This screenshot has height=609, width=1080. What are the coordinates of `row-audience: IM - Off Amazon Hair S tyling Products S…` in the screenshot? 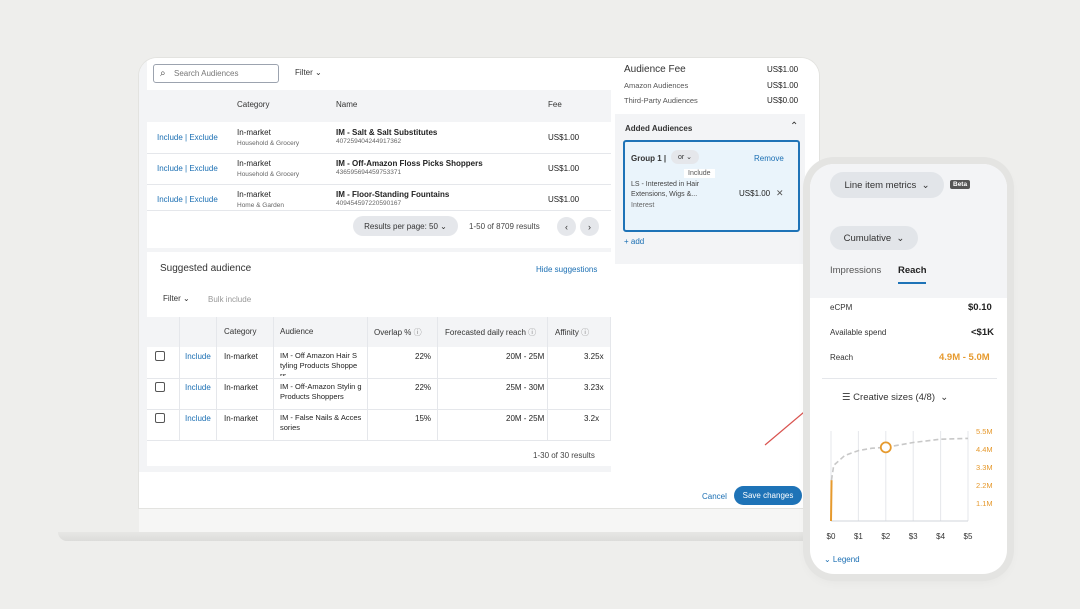 It's located at (319, 363).